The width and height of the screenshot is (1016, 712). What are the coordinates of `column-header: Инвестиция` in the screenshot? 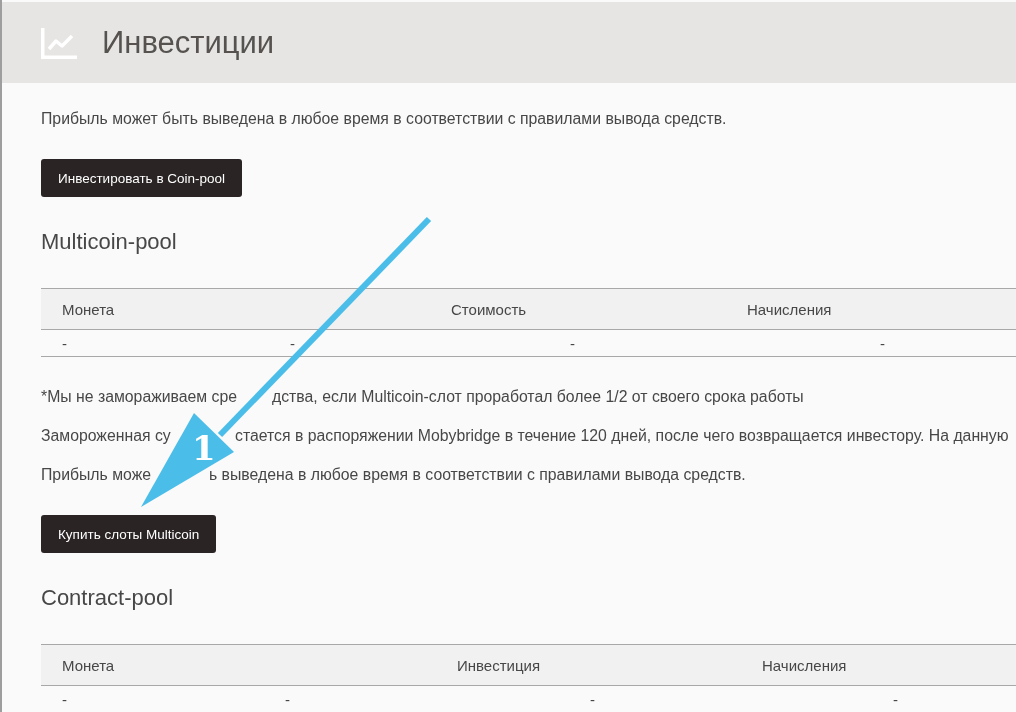 It's located at (499, 665).